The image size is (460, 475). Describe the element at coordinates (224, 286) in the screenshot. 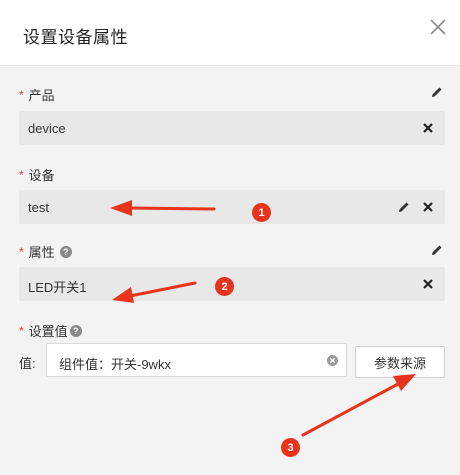

I see `annotation-badge-2: 2` at that location.